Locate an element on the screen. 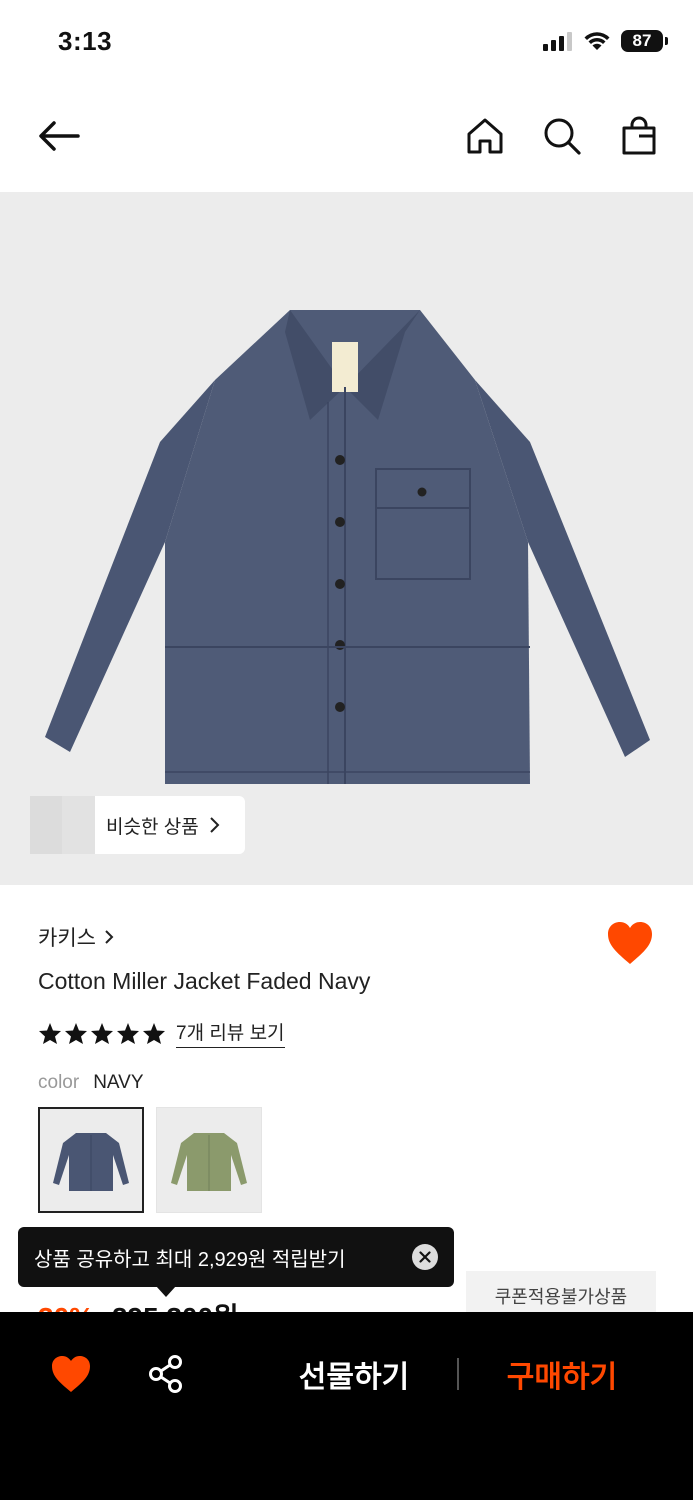 This screenshot has width=693, height=1500. similar-products-button: 비슷한 상품 is located at coordinates (137, 825).